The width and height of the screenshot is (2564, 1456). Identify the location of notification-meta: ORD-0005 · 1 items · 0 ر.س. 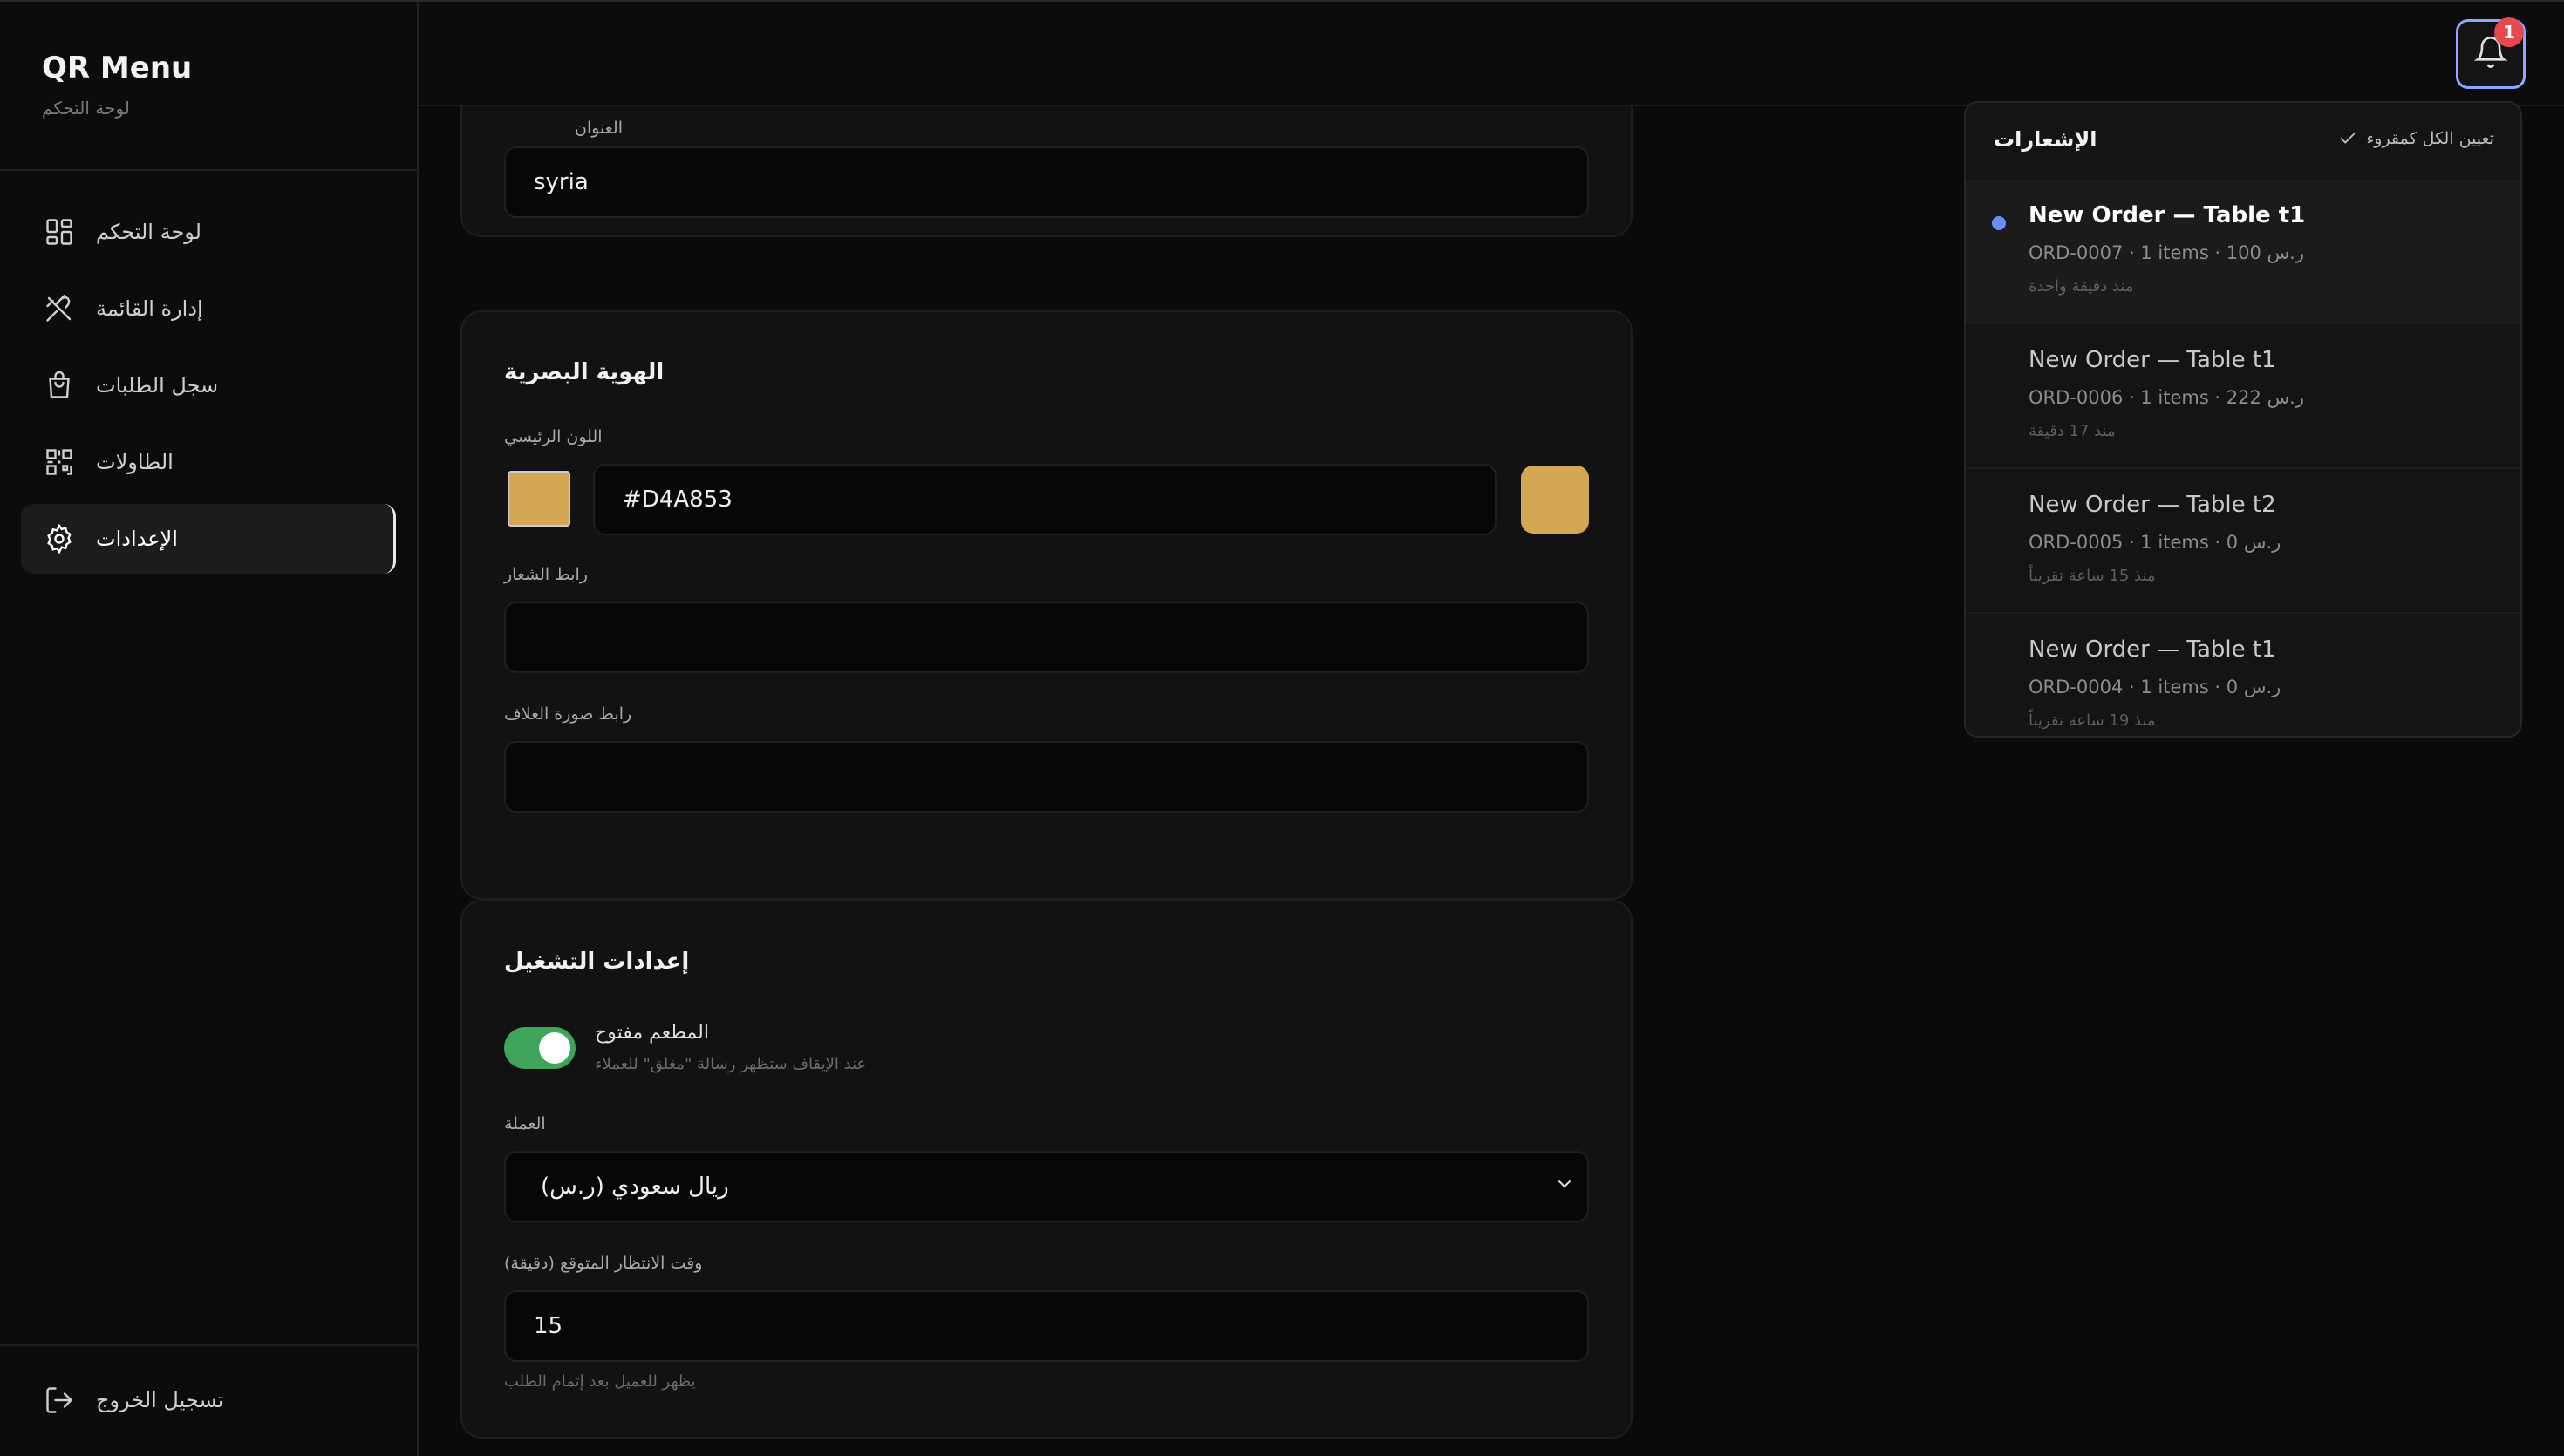
(2155, 542).